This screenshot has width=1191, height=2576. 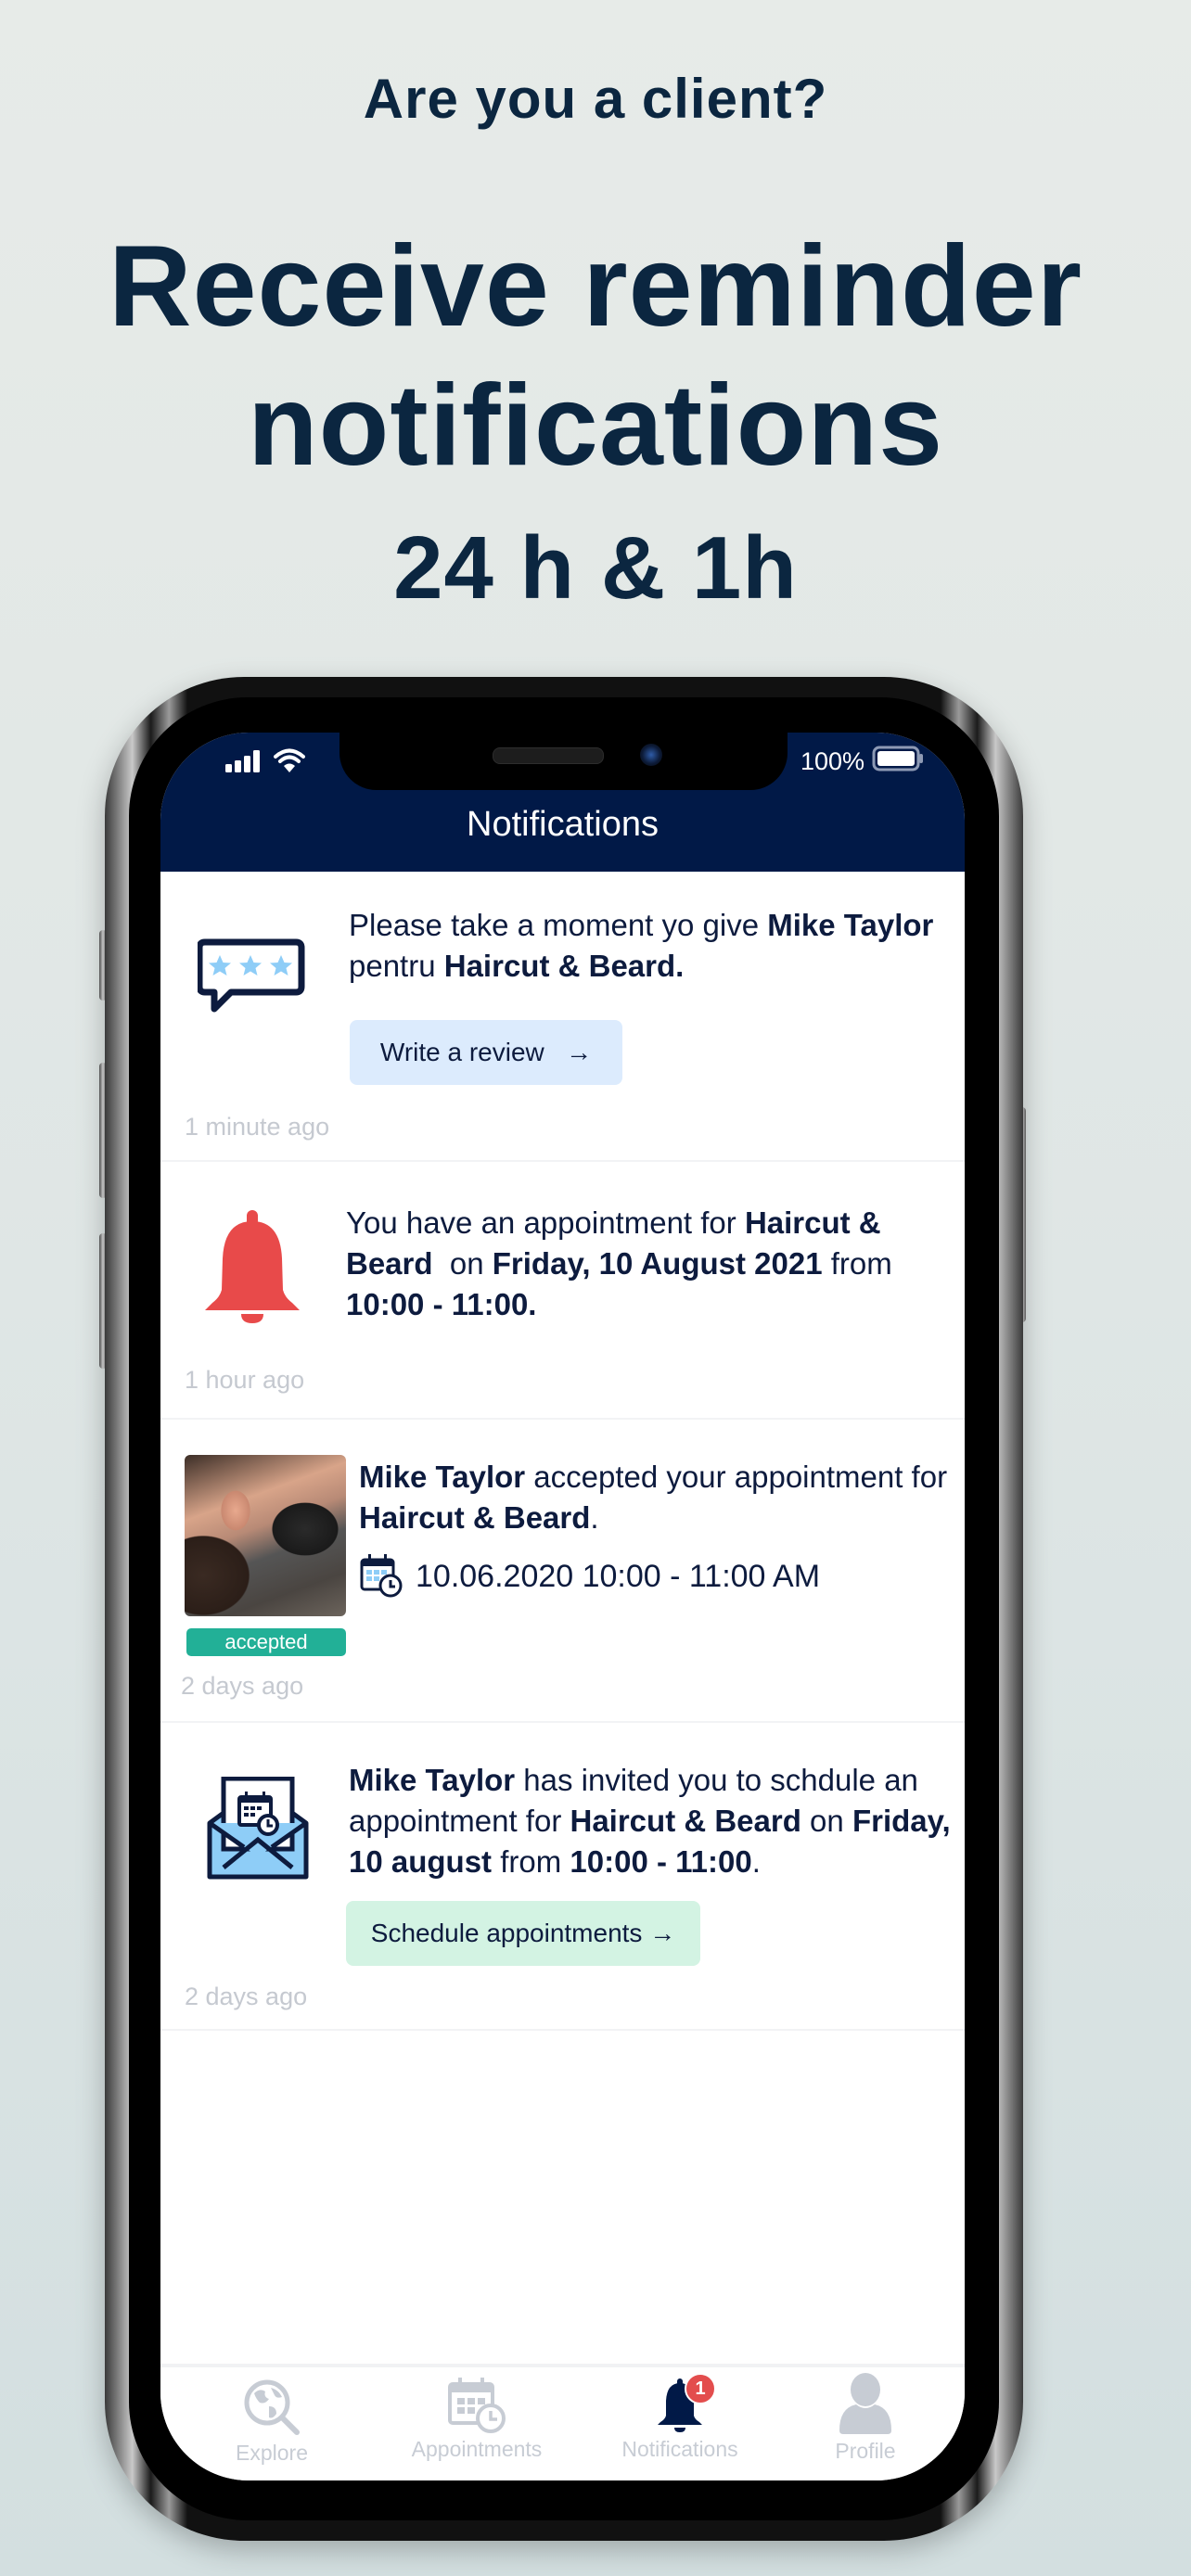 I want to click on battery-icon, so click(x=898, y=762).